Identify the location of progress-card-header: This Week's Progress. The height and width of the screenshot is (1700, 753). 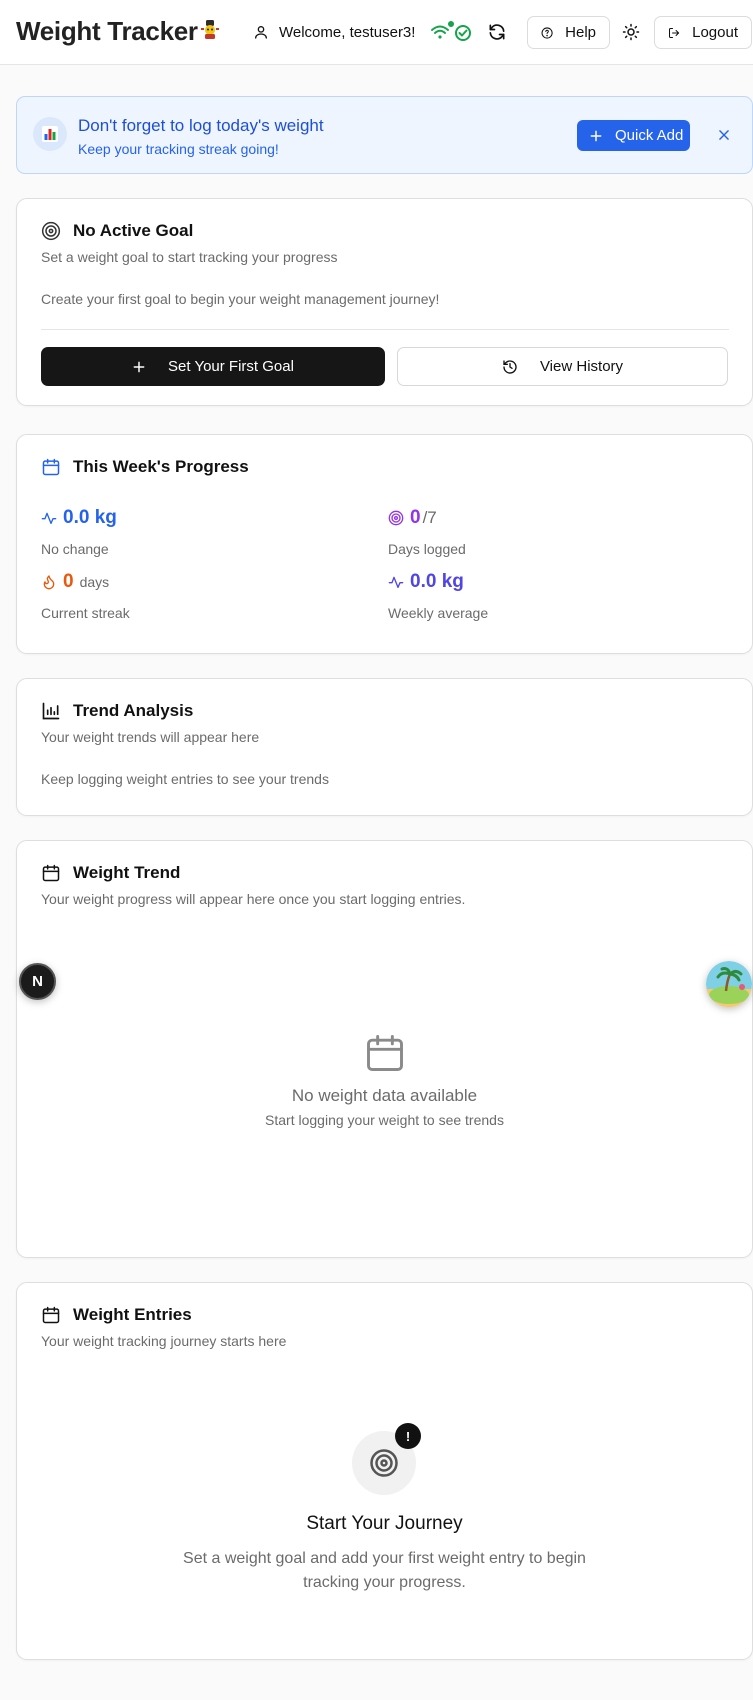
(145, 467).